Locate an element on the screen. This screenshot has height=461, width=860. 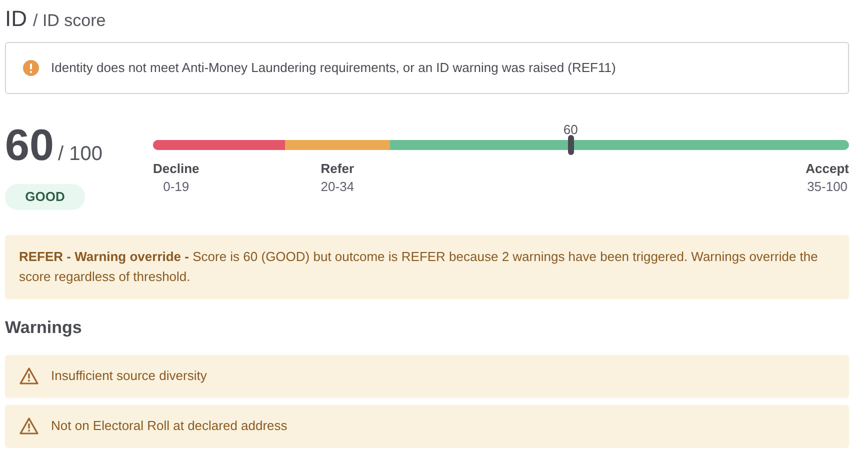
rating-badge: GOOD is located at coordinates (45, 197).